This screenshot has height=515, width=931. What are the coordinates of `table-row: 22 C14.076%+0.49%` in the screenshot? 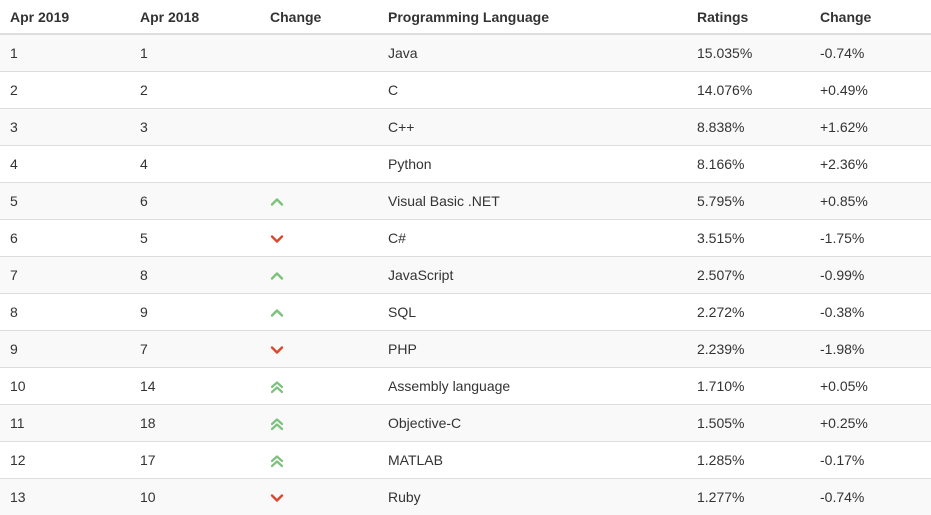 It's located at (465, 90).